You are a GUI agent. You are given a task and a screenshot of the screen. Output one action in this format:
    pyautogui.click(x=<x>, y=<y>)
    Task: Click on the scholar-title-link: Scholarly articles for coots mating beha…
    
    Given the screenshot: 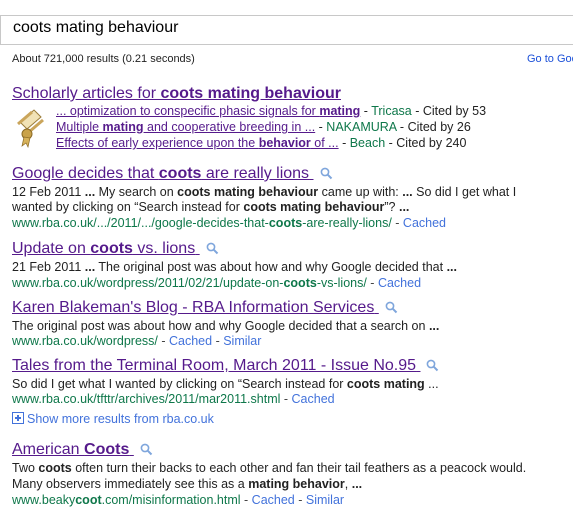 What is the action you would take?
    pyautogui.click(x=176, y=94)
    